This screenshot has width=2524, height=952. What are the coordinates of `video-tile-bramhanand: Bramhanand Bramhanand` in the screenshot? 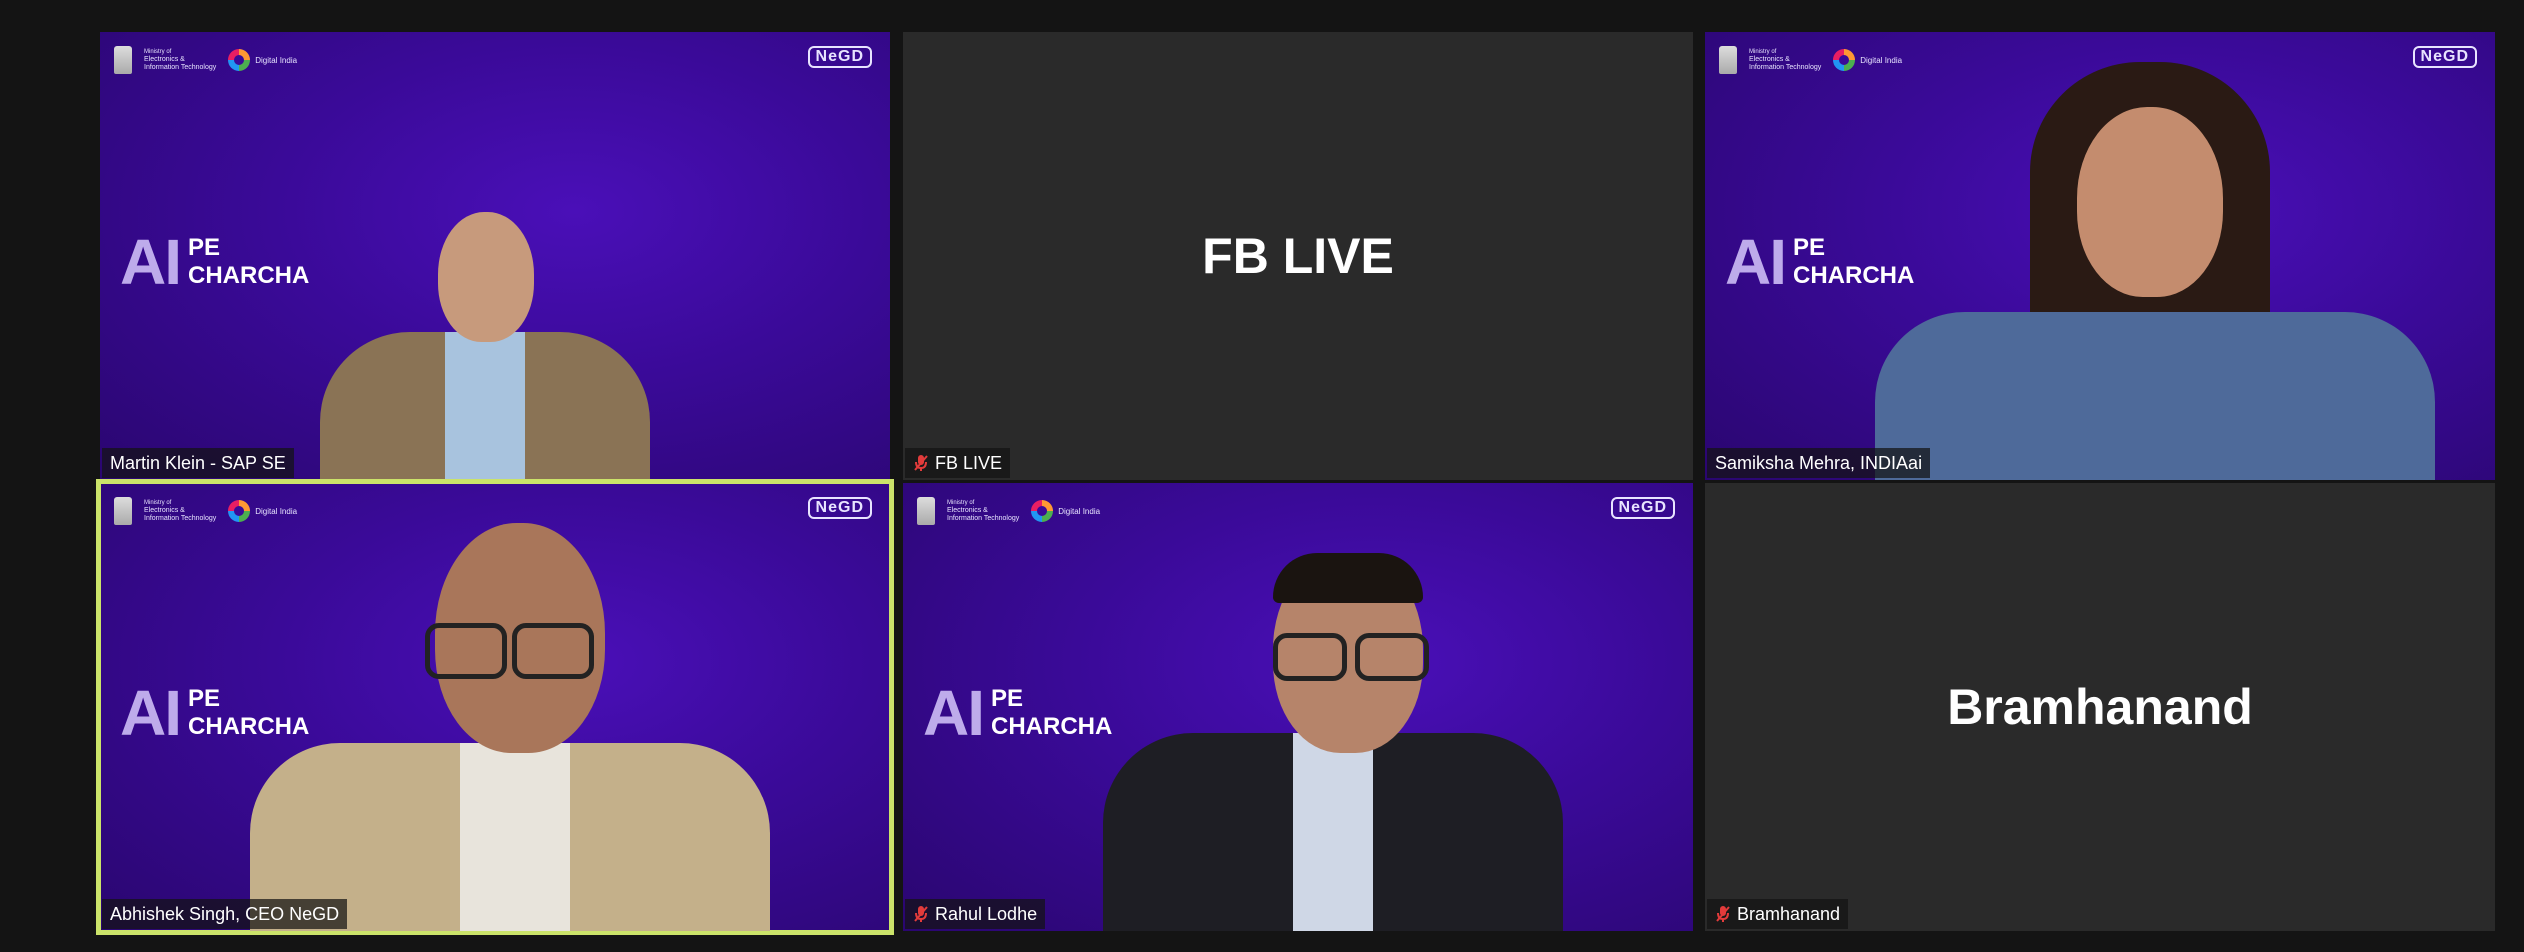 It's located at (2100, 707).